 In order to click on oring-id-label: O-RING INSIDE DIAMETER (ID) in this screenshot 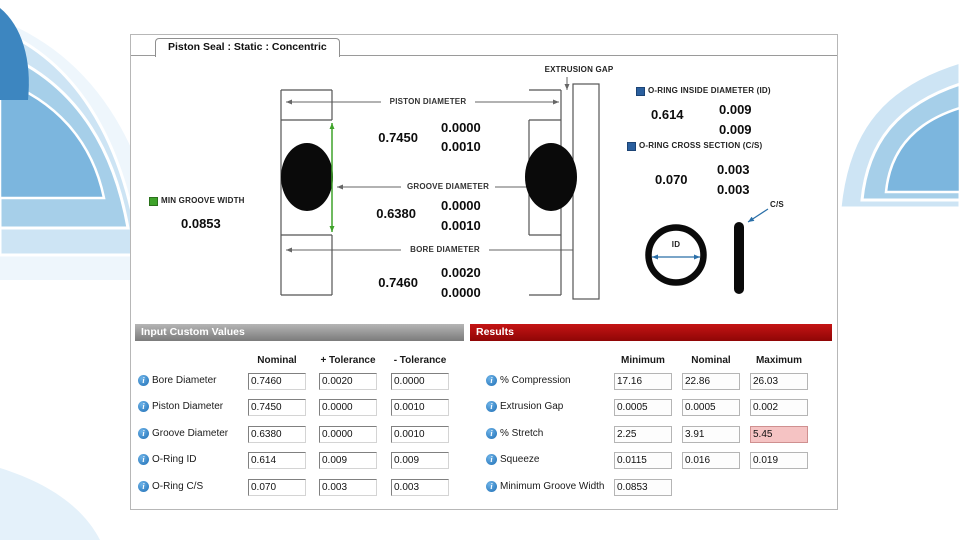, I will do `click(709, 90)`.